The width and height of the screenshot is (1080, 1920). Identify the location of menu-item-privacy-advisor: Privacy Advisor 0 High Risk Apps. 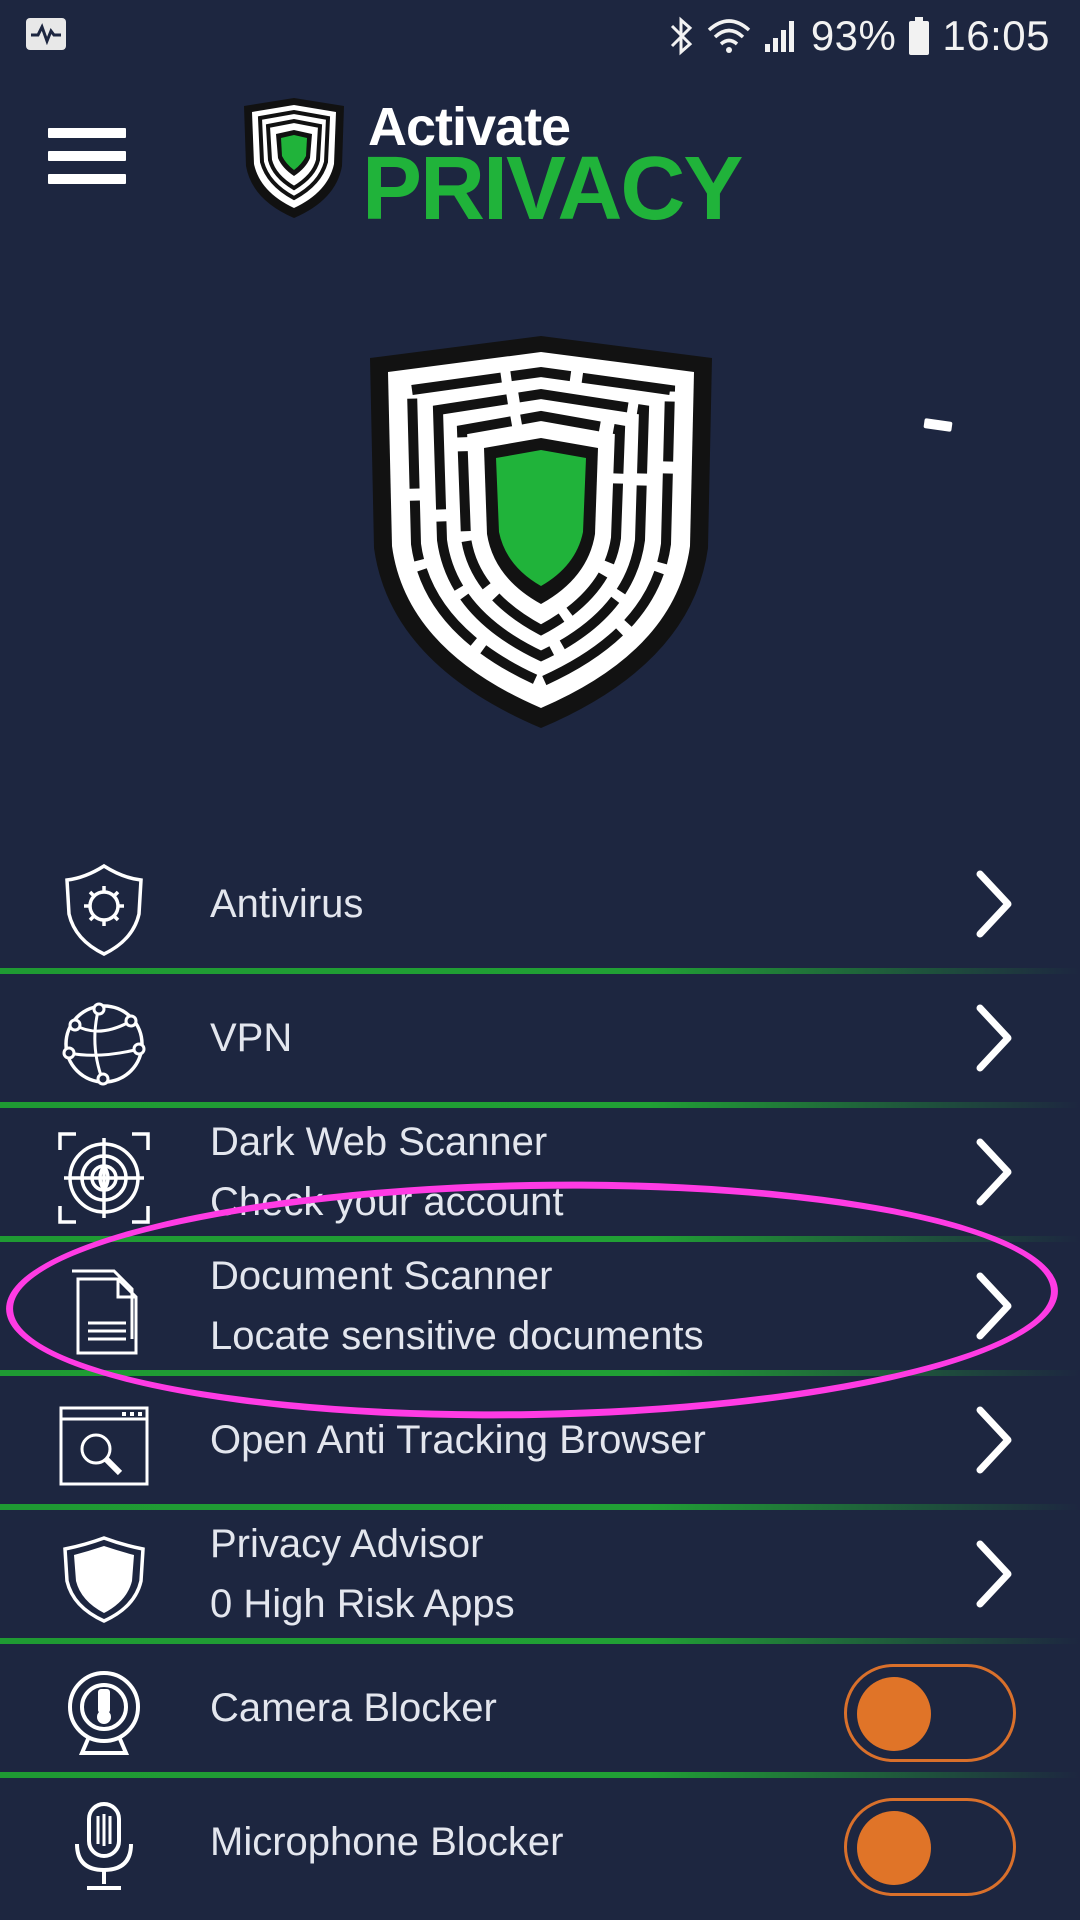
(540, 1577).